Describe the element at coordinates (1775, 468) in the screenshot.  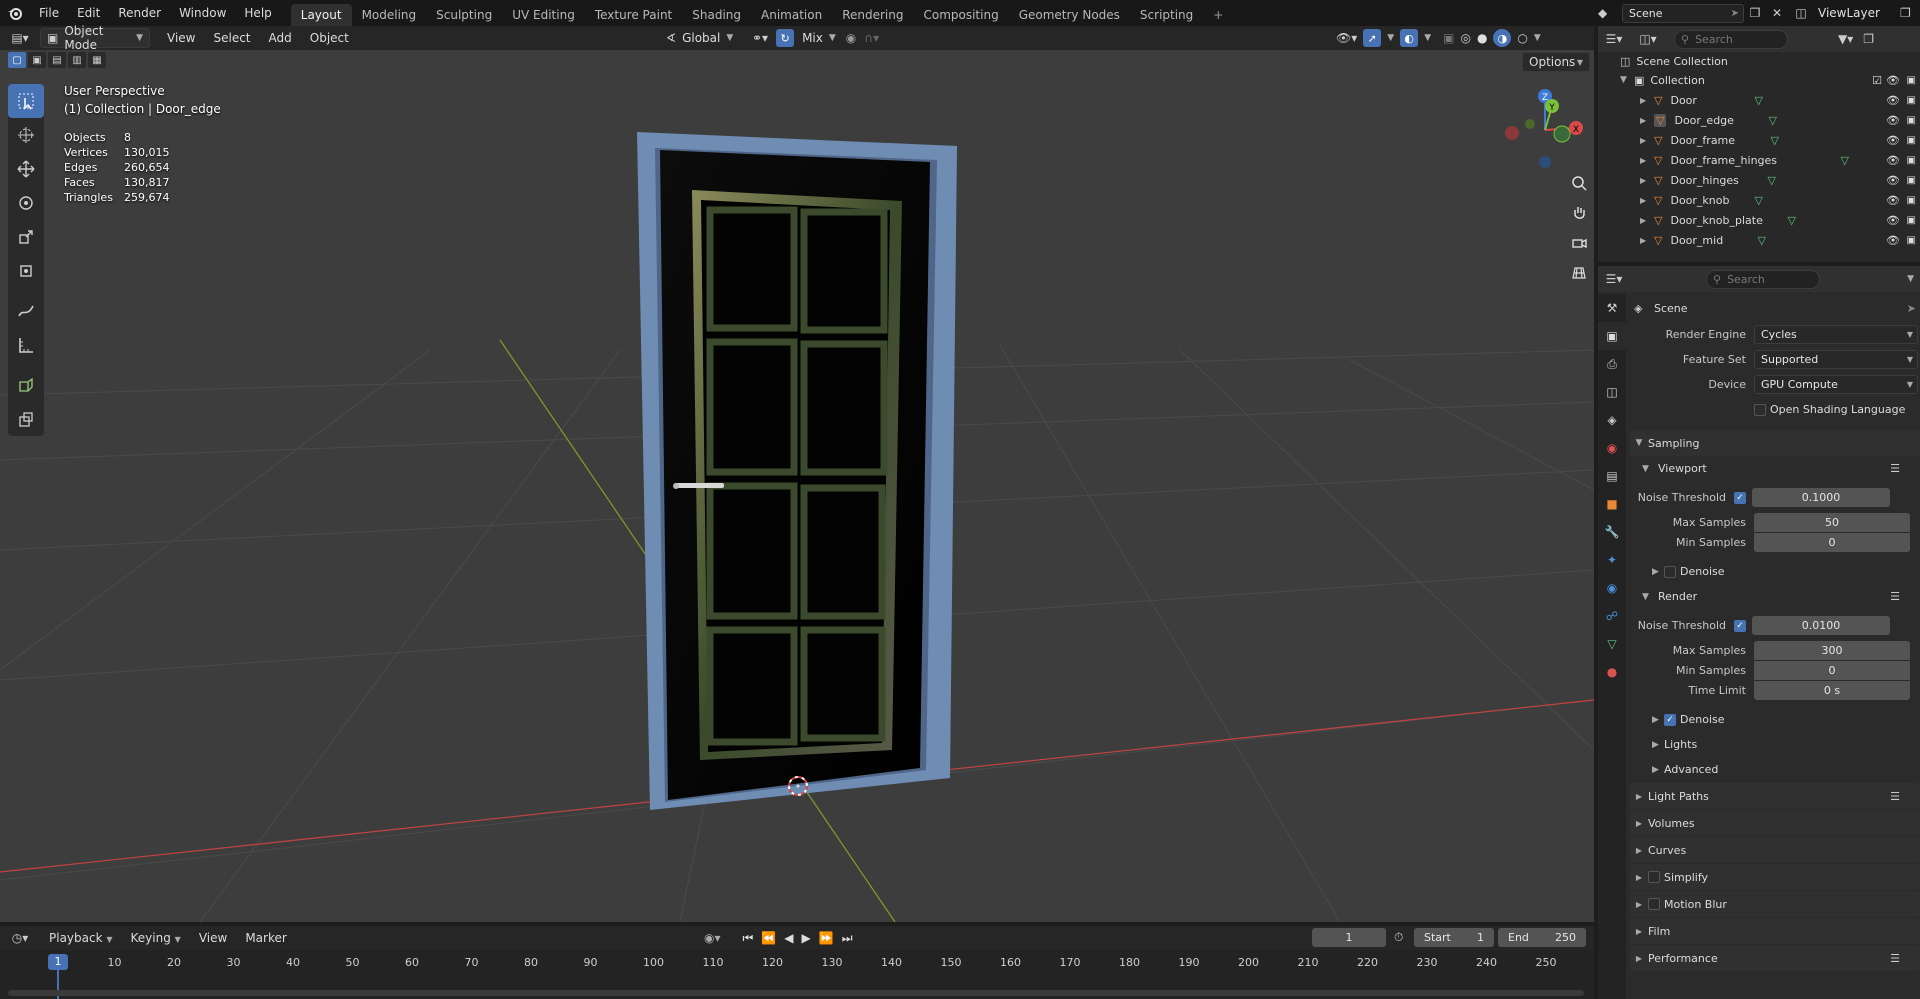
I see `viewport-subpanel: ▼ Viewport ☰` at that location.